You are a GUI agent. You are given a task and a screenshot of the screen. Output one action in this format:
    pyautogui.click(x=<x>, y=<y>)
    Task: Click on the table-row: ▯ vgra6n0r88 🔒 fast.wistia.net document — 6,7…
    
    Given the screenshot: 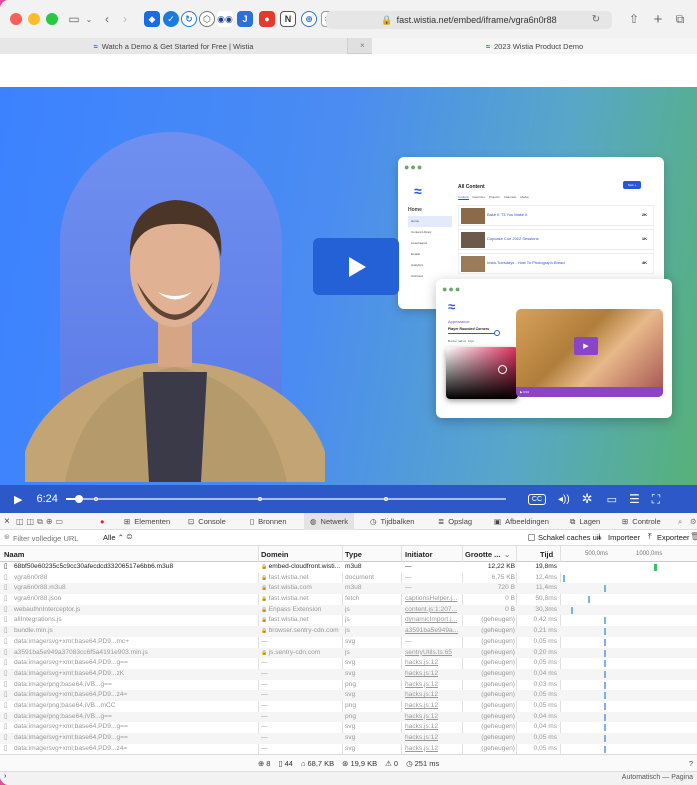 What is the action you would take?
    pyautogui.click(x=348, y=578)
    